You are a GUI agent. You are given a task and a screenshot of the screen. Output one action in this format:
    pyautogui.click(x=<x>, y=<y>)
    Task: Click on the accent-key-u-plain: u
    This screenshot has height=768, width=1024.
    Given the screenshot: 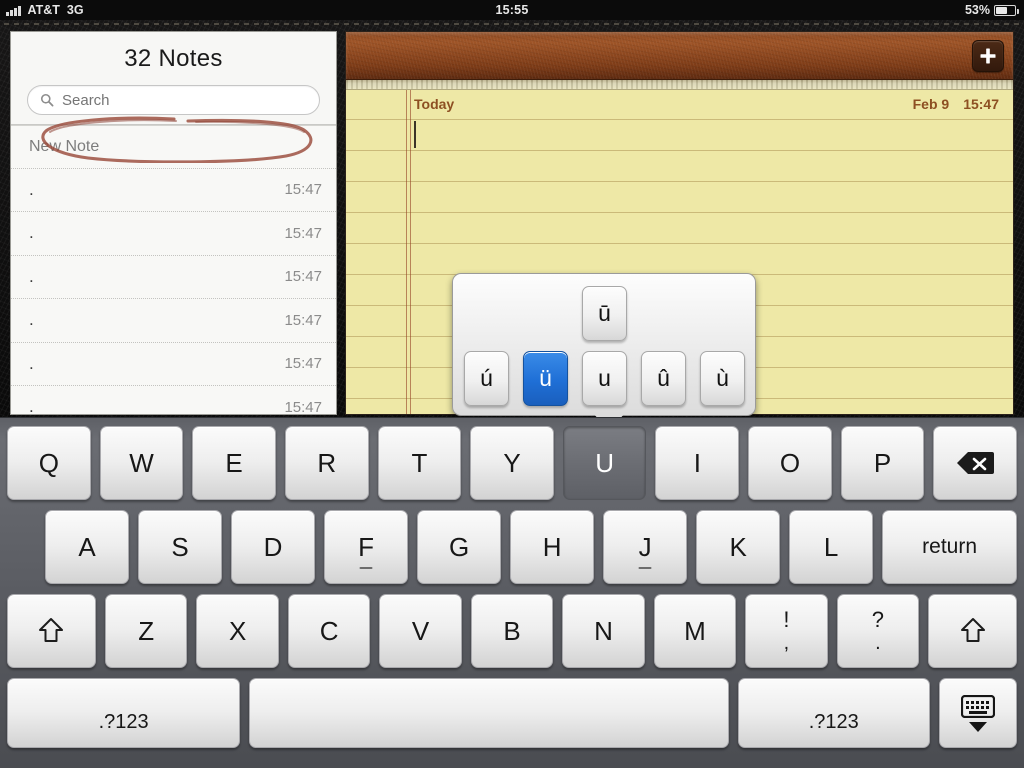 What is the action you would take?
    pyautogui.click(x=604, y=378)
    